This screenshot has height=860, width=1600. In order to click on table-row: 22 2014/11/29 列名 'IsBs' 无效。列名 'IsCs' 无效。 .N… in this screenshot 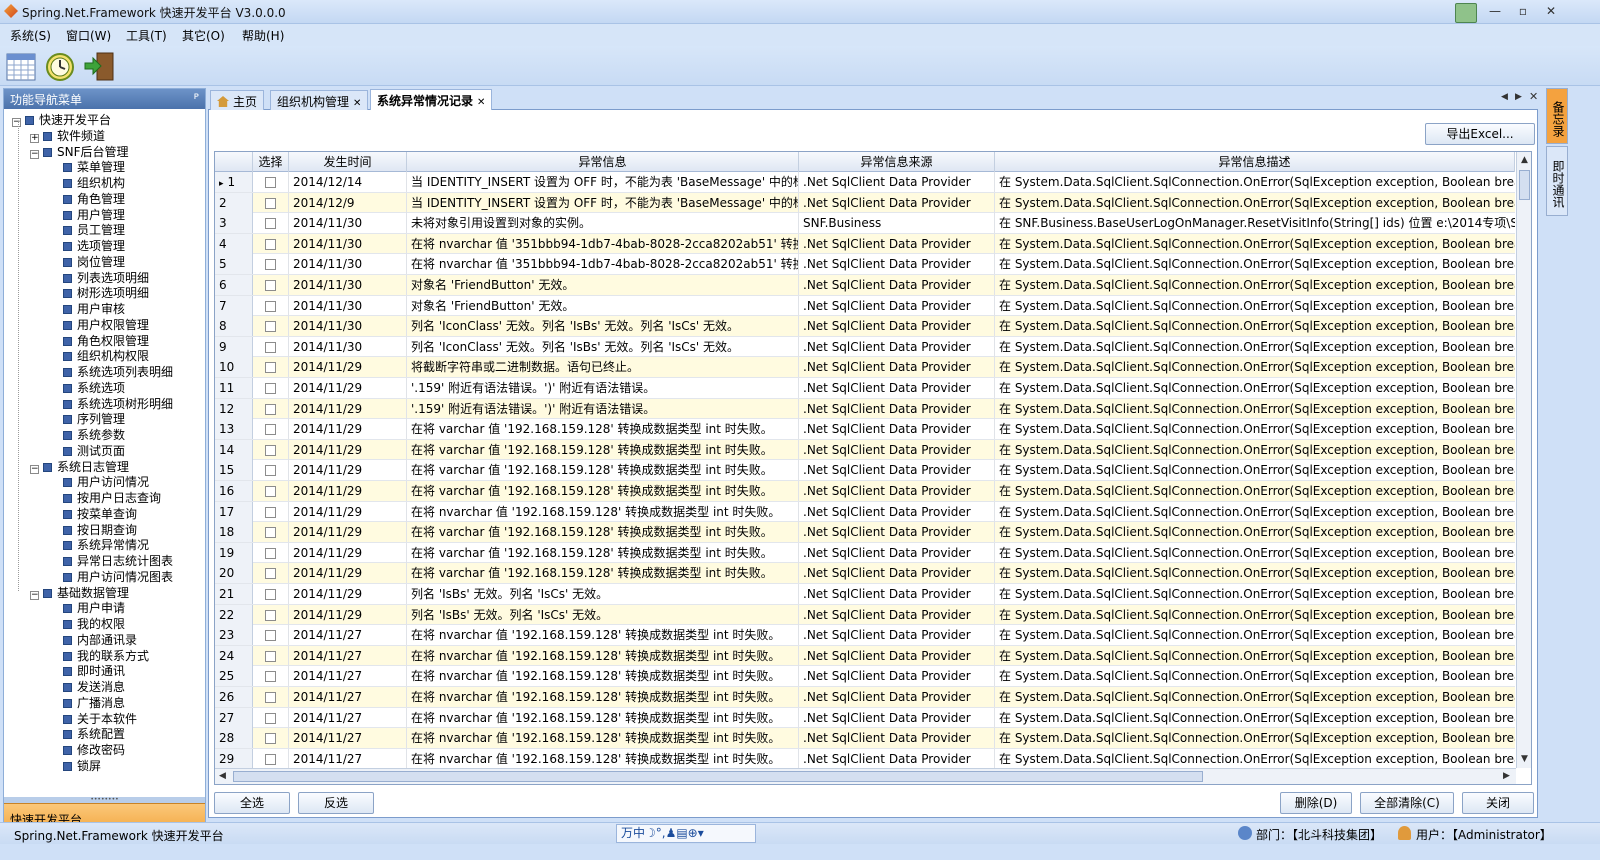, I will do `click(865, 615)`.